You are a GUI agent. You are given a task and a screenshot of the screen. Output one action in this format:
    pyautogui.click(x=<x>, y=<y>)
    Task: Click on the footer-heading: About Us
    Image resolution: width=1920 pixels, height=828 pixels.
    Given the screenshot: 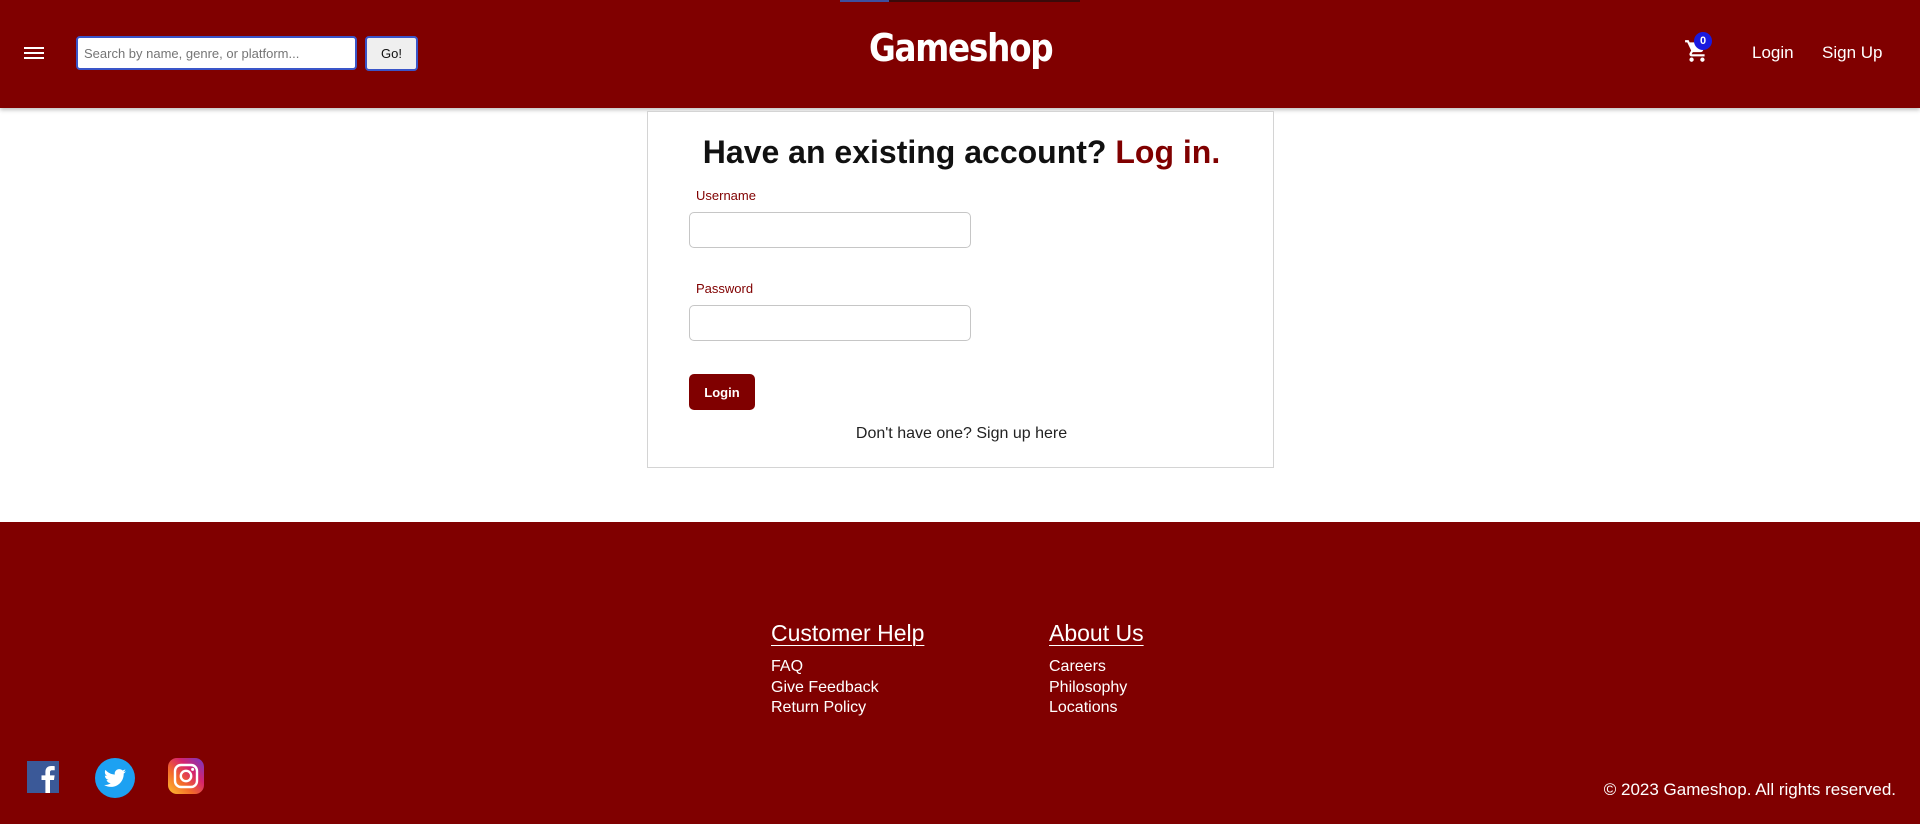 What is the action you would take?
    pyautogui.click(x=1096, y=633)
    